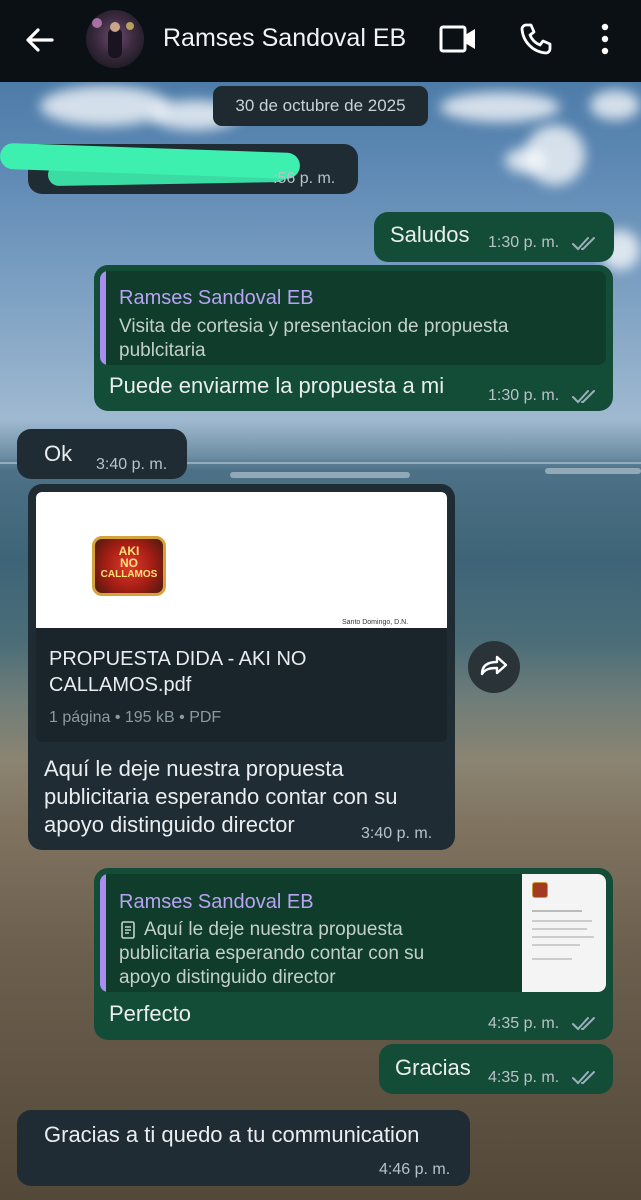 The width and height of the screenshot is (641, 1200). I want to click on back-button, so click(40, 40).